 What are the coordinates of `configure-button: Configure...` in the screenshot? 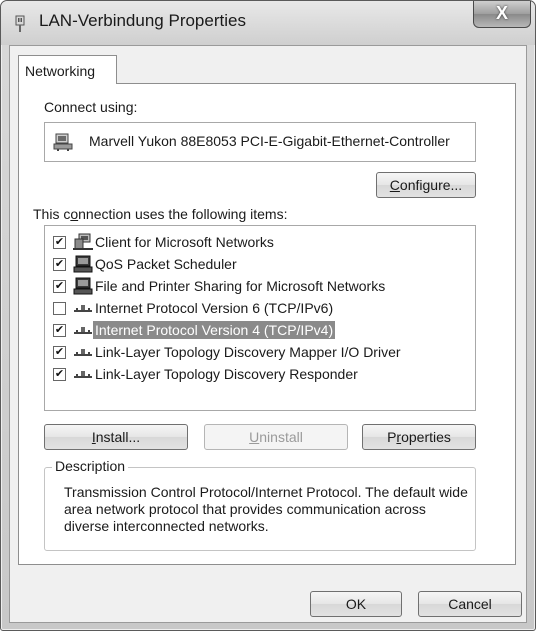 It's located at (426, 185).